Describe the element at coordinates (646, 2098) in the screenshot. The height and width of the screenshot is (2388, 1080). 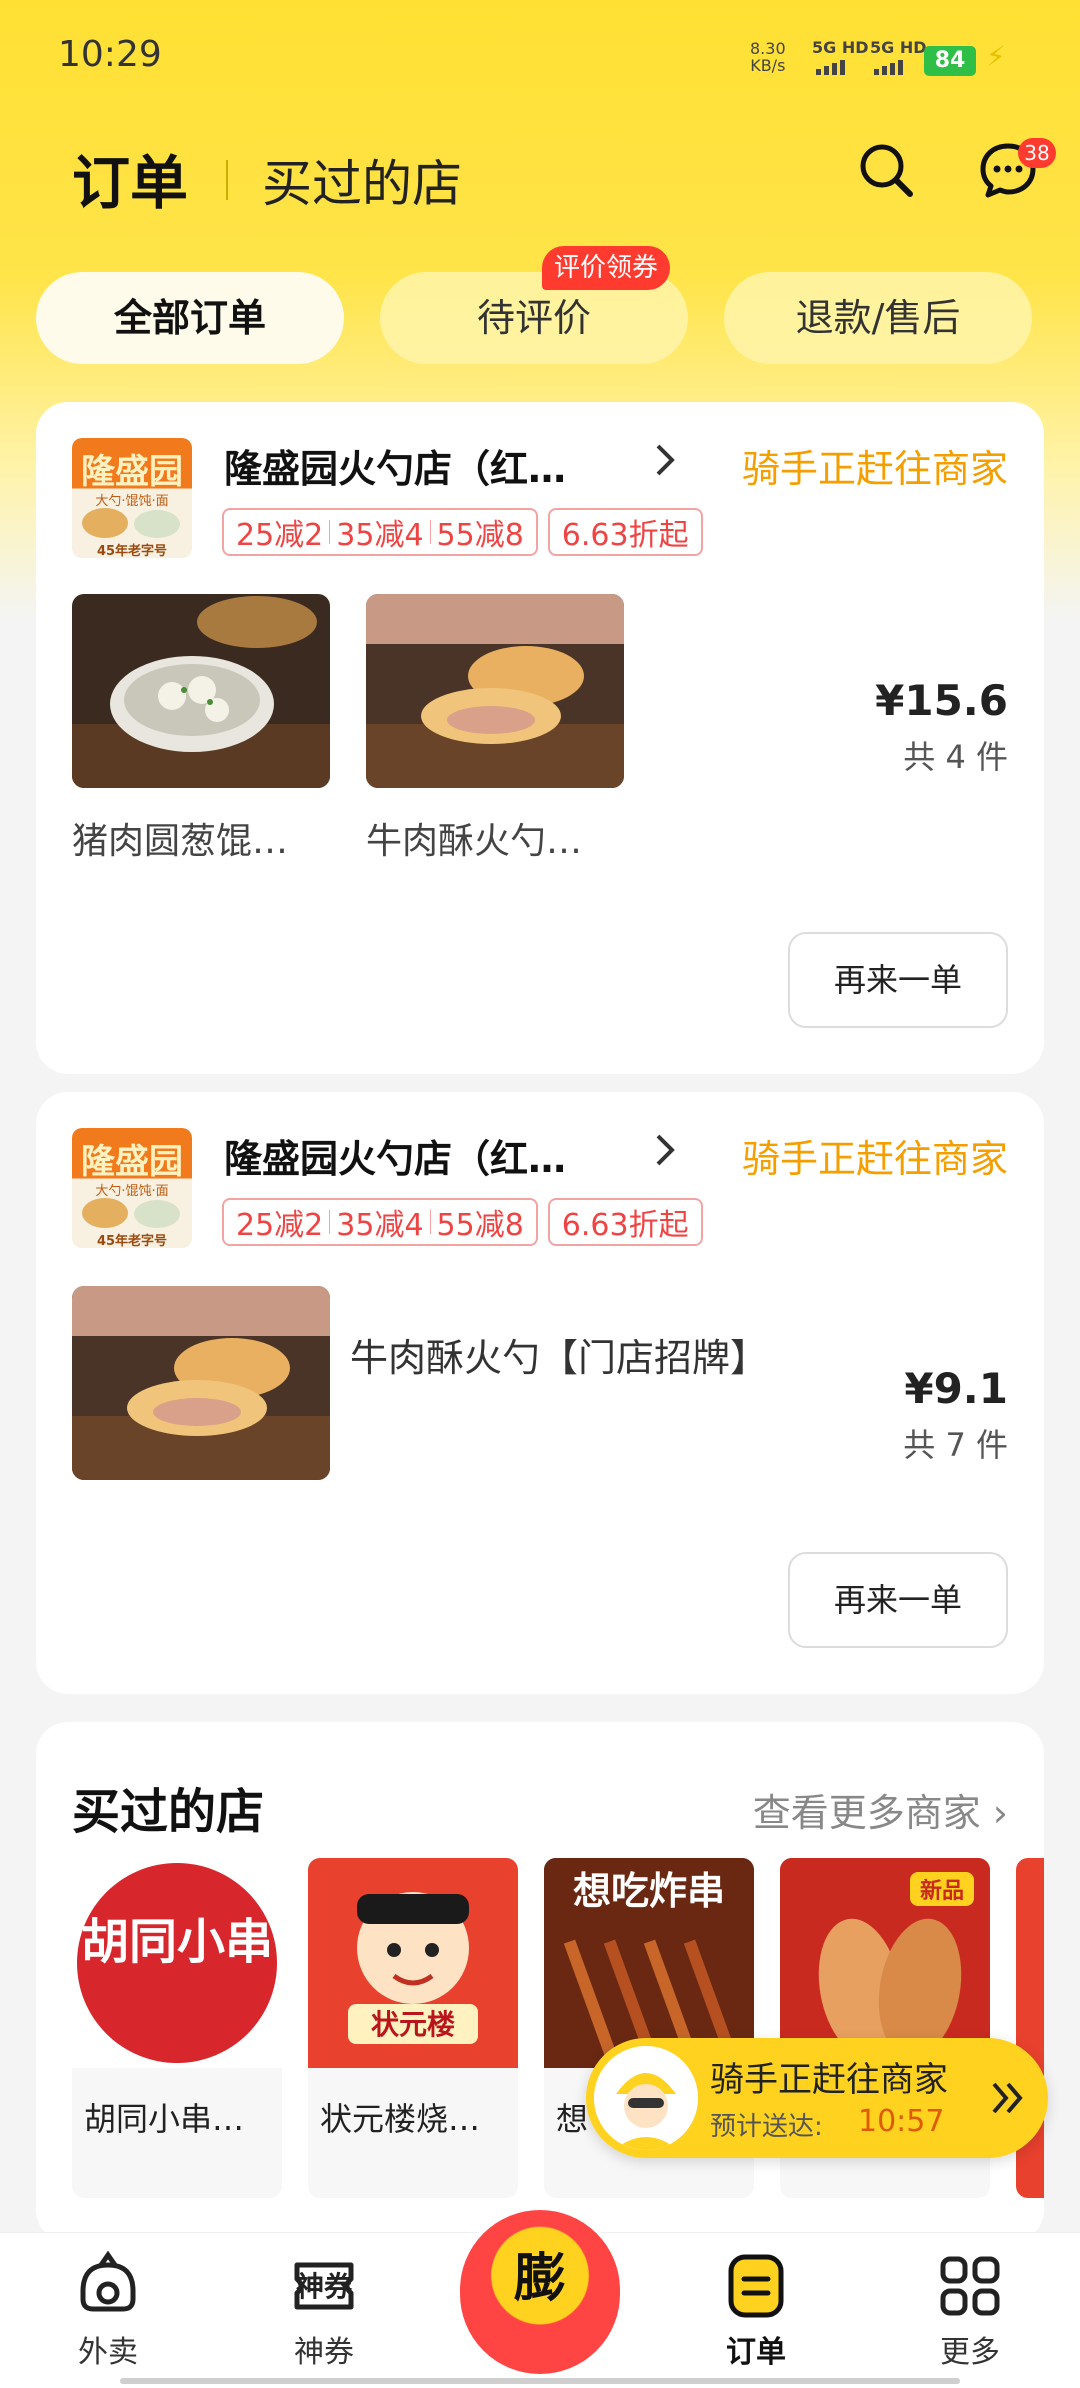
I see `rider-avatar` at that location.